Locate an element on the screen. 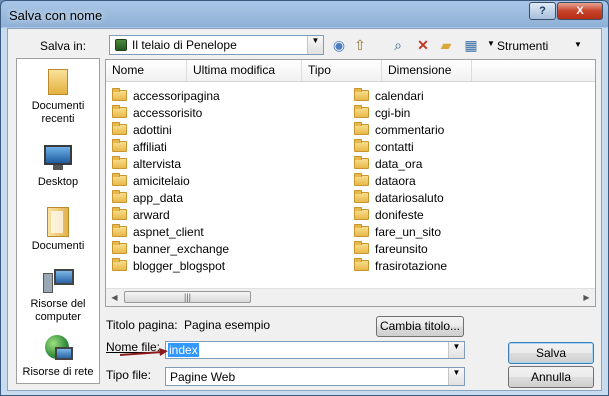  close-button: X is located at coordinates (580, 11).